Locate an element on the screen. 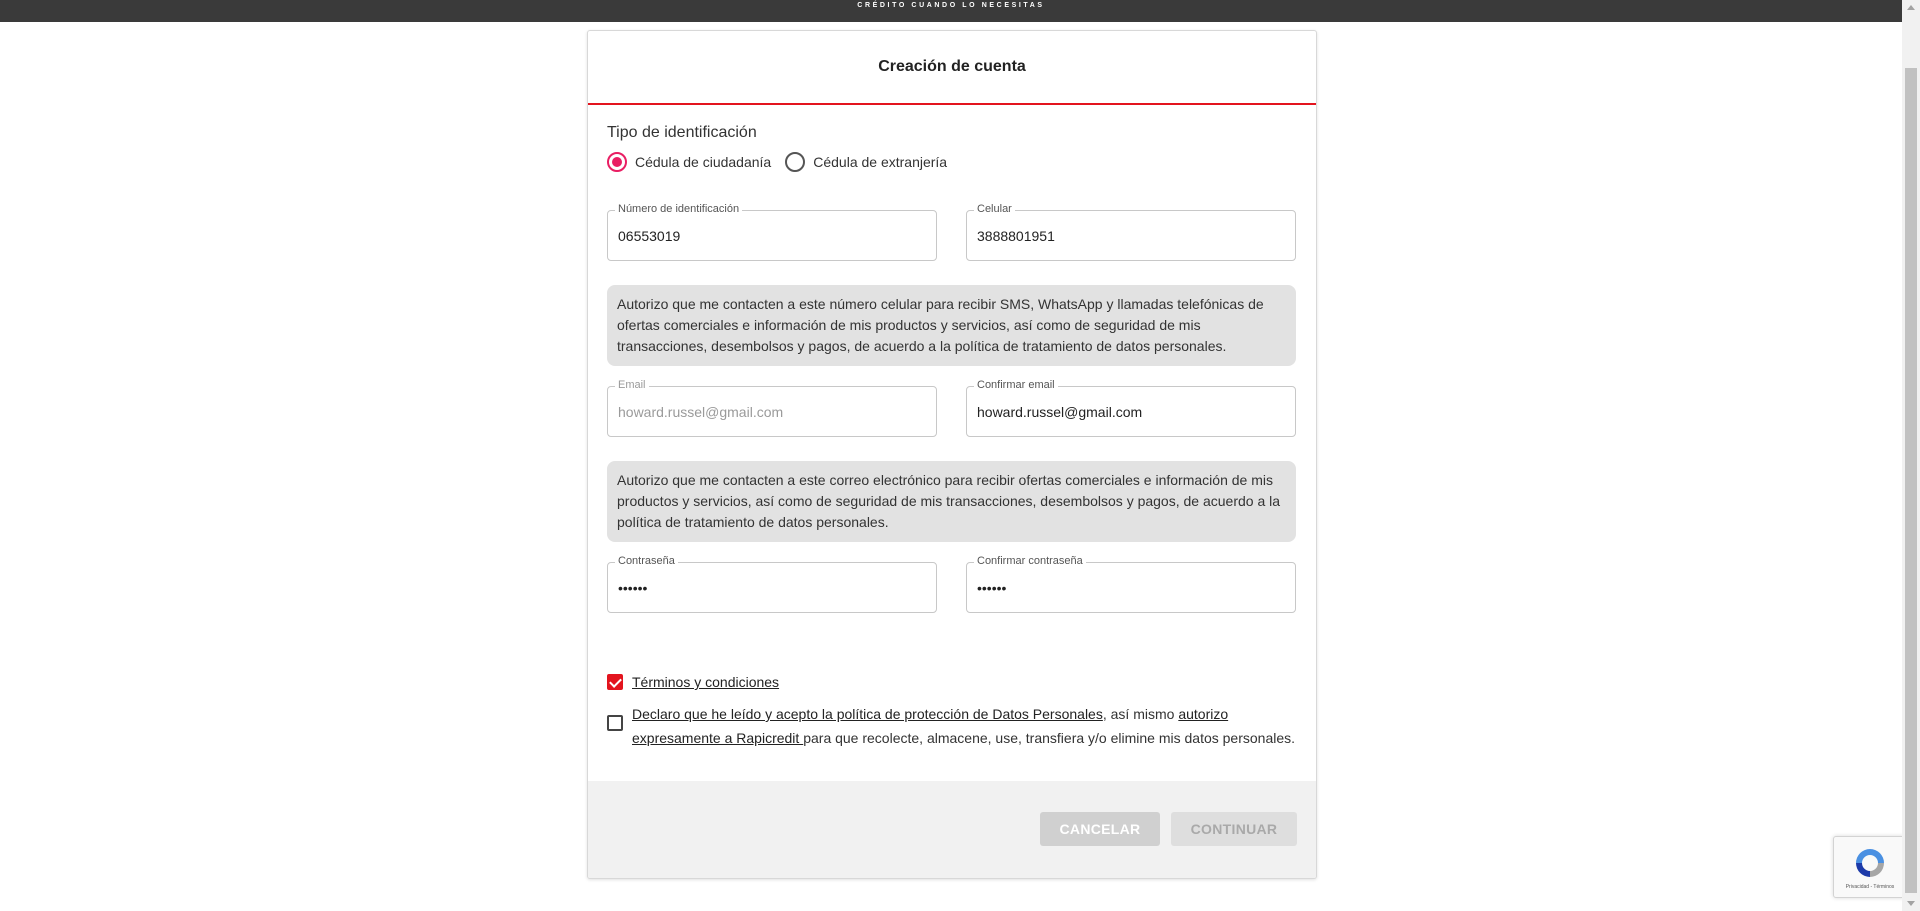 The width and height of the screenshot is (1920, 911). phone-label: Celular is located at coordinates (994, 209).